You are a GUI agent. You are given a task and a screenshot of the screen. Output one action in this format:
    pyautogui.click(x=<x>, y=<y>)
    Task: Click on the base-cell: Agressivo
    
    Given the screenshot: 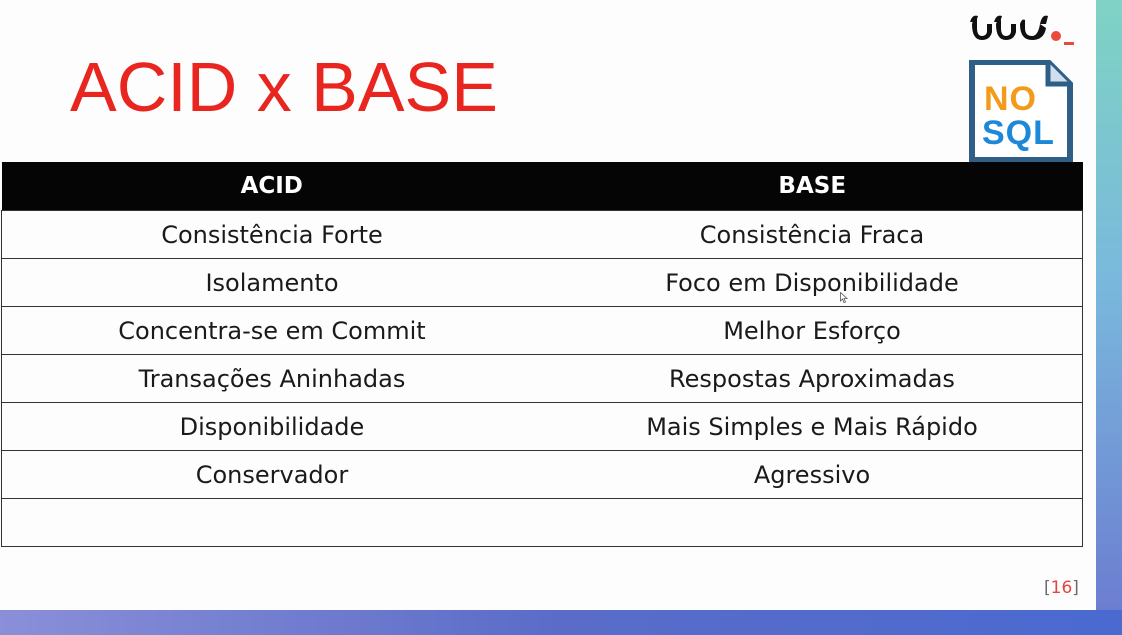 What is the action you would take?
    pyautogui.click(x=812, y=474)
    